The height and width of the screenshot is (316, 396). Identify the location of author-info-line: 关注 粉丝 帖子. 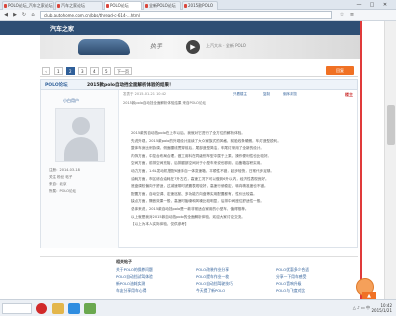
(61, 177).